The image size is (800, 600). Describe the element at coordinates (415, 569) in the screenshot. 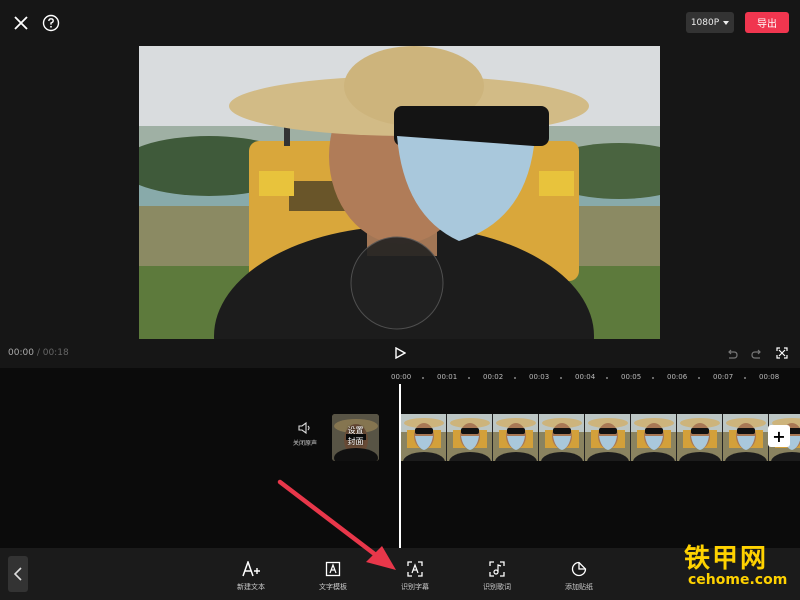

I see `caption-recognize-icon` at that location.